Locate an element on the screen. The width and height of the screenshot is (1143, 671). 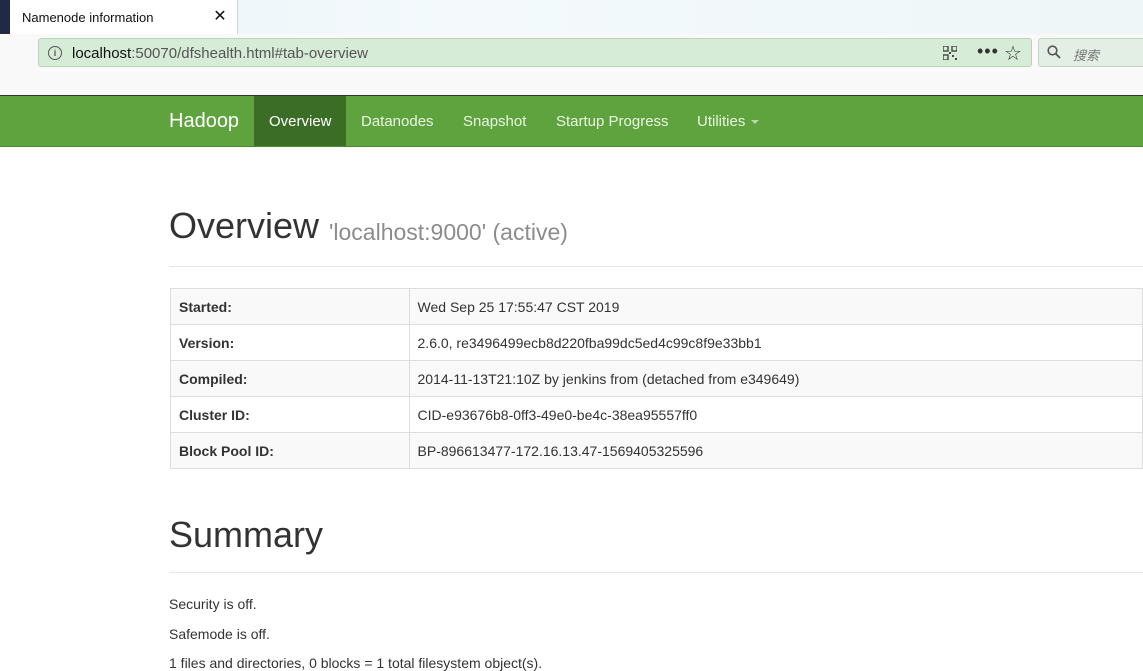
summary-header: Summary is located at coordinates (656, 540).